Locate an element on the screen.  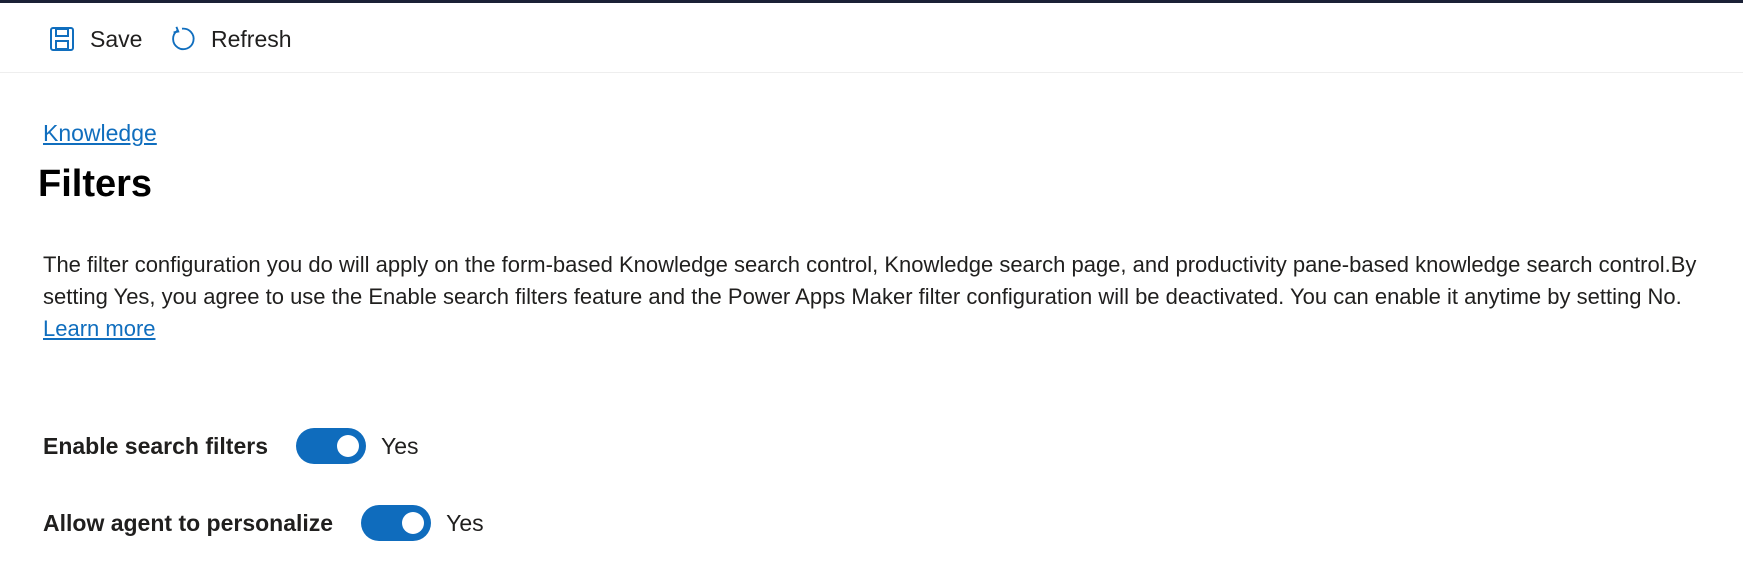
setting-allow-agent-to-personalize: Allow agent to personalize Yes is located at coordinates (263, 523).